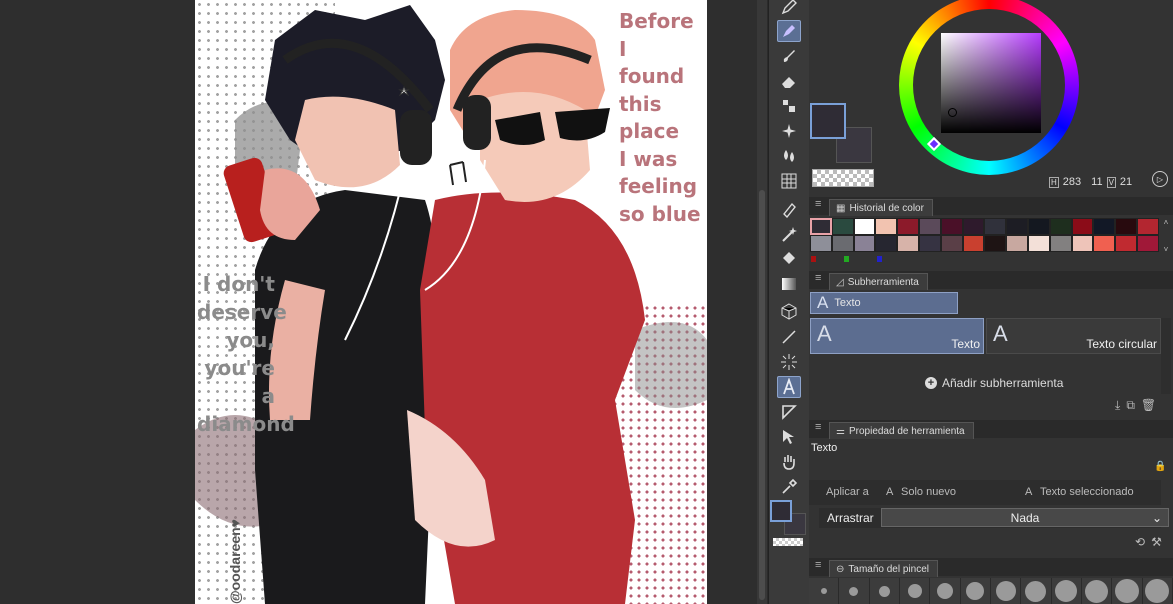 The width and height of the screenshot is (1173, 604). What do you see at coordinates (881, 207) in the screenshot?
I see `tab-color-history: ▦ Historial de color` at bounding box center [881, 207].